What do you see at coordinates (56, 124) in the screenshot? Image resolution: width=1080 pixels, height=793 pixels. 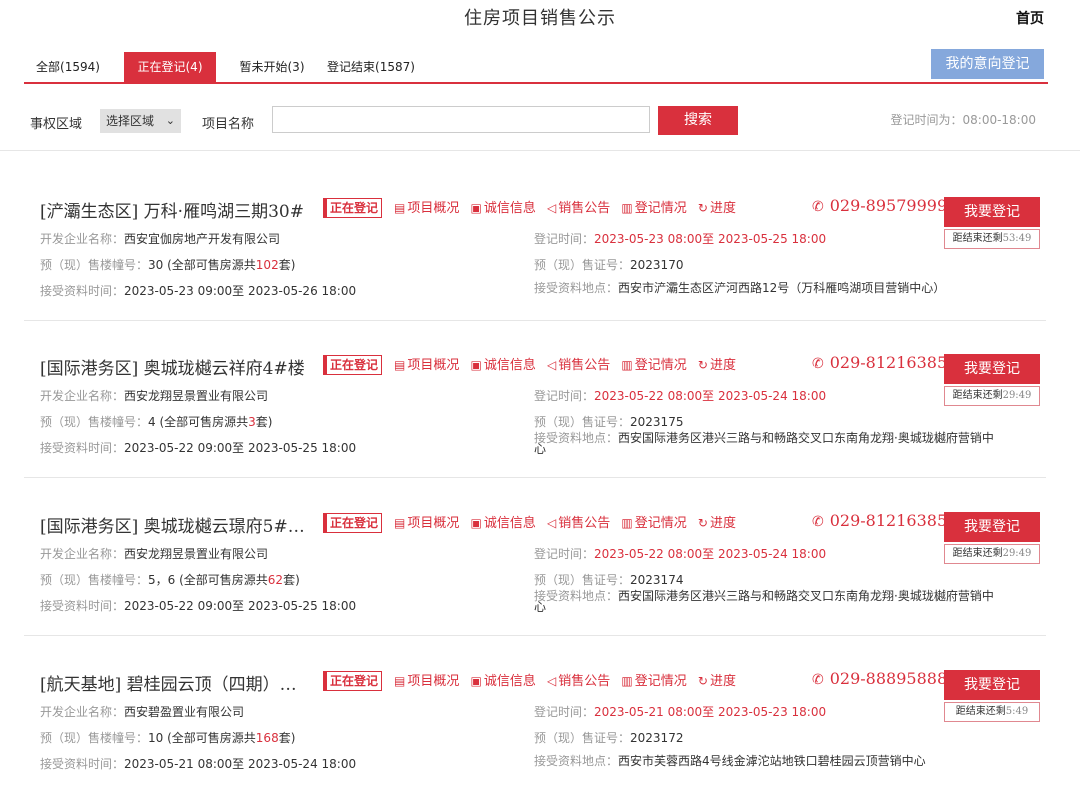 I see `region-label: 事权区域` at bounding box center [56, 124].